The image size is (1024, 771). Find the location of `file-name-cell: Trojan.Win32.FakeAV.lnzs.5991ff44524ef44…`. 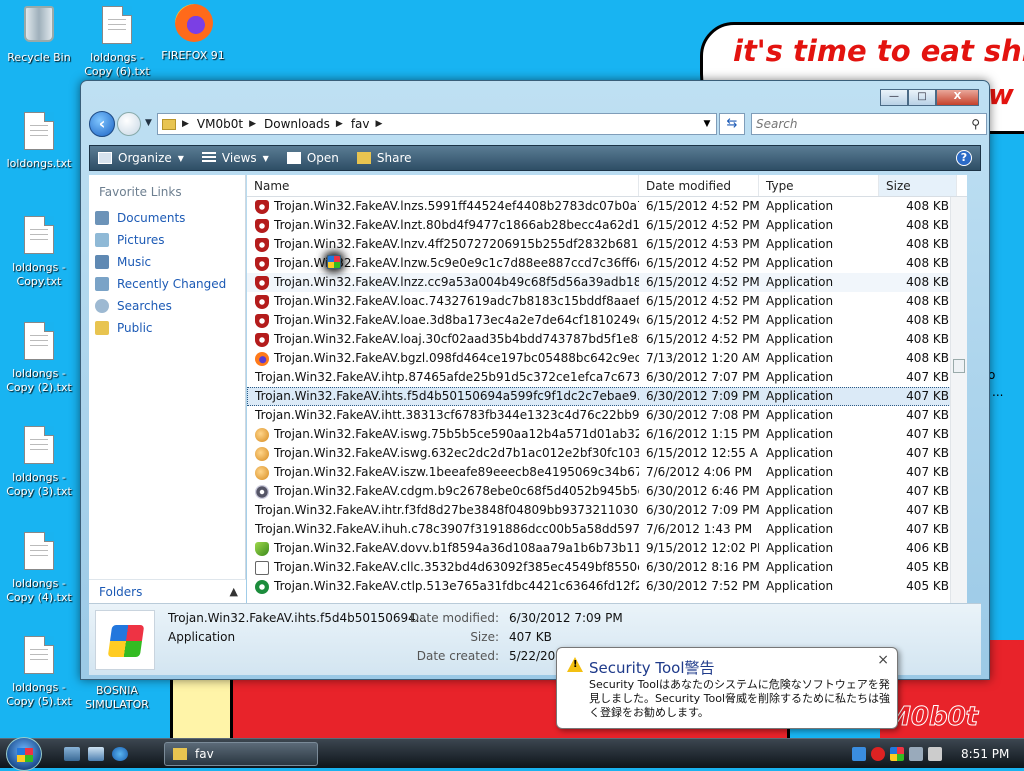

file-name-cell: Trojan.Win32.FakeAV.lnzs.5991ff44524ef44… is located at coordinates (443, 206).